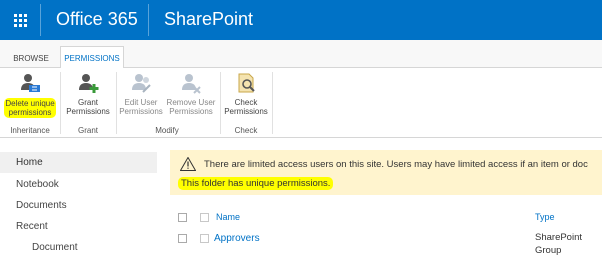 The height and width of the screenshot is (262, 602). What do you see at coordinates (228, 217) in the screenshot?
I see `column-header-name: Name` at bounding box center [228, 217].